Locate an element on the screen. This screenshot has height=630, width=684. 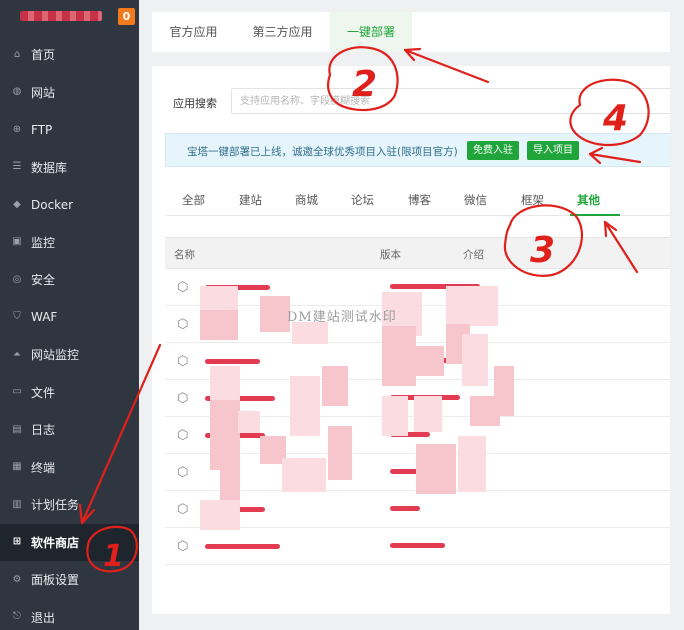
sidebar-item-globe: ◍ 网站 is located at coordinates (69, 93).